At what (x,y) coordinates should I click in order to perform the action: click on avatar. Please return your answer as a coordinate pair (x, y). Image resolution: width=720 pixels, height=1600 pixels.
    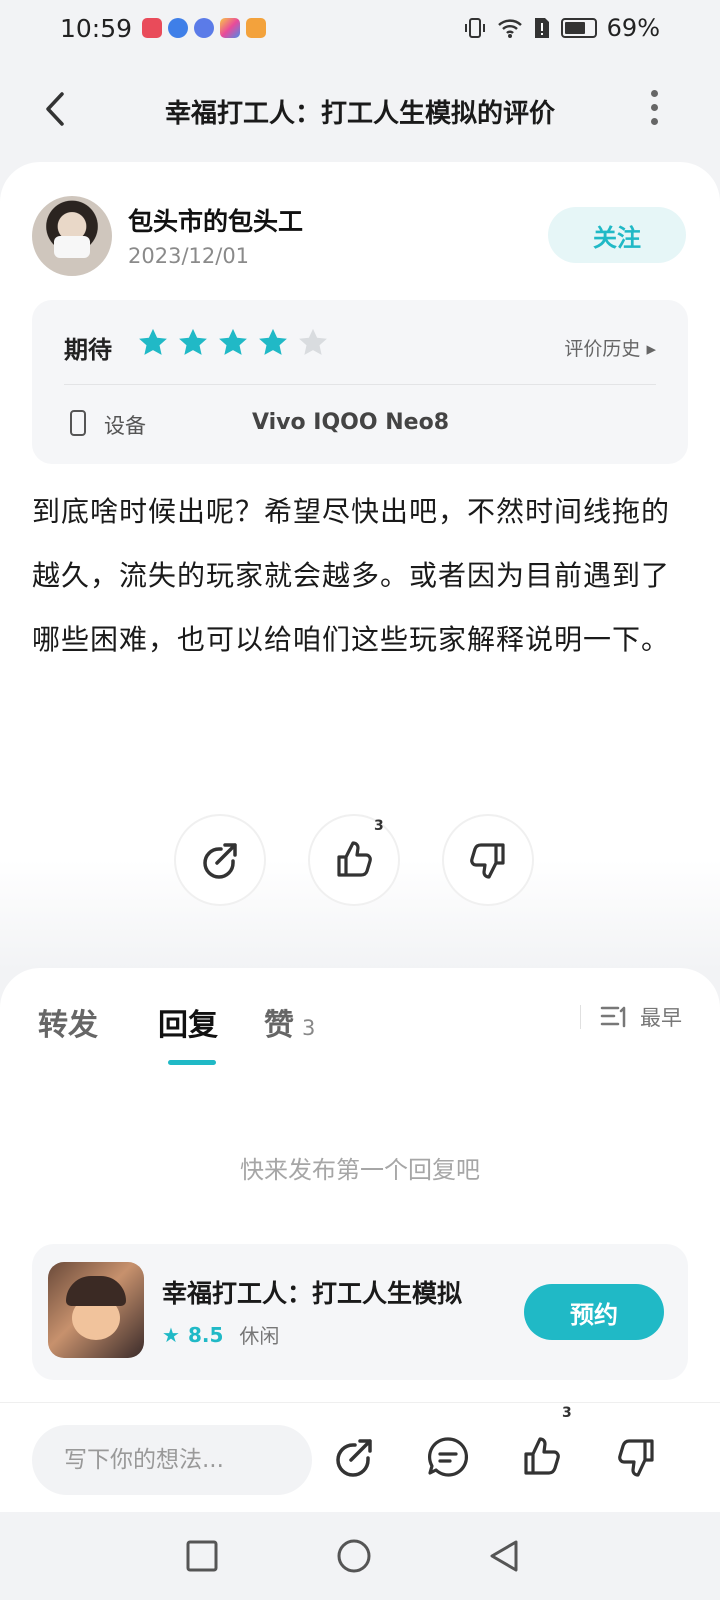
    Looking at the image, I should click on (72, 236).